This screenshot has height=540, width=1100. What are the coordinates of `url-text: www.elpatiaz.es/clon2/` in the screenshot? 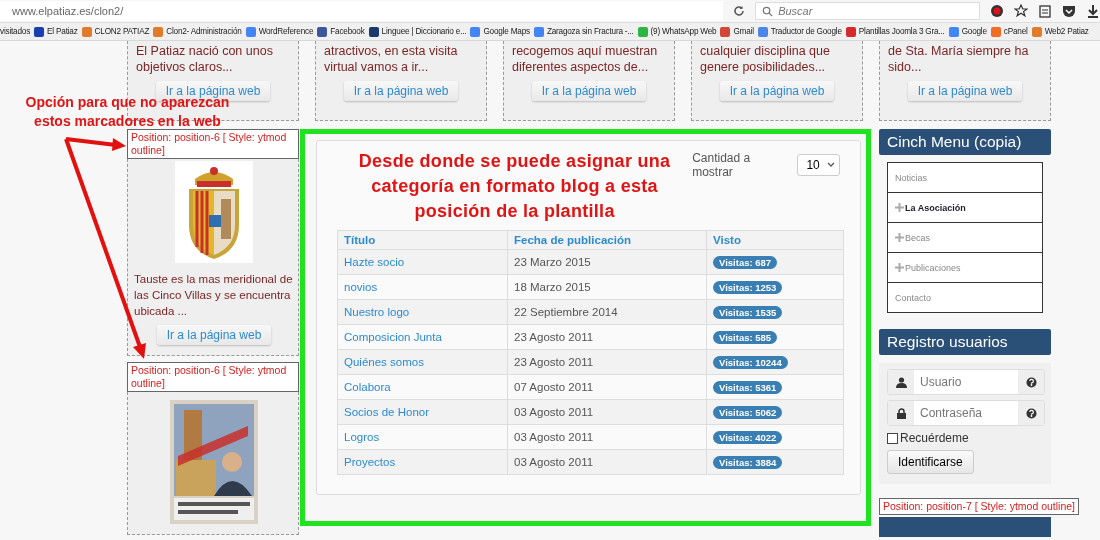 It's located at (68, 11).